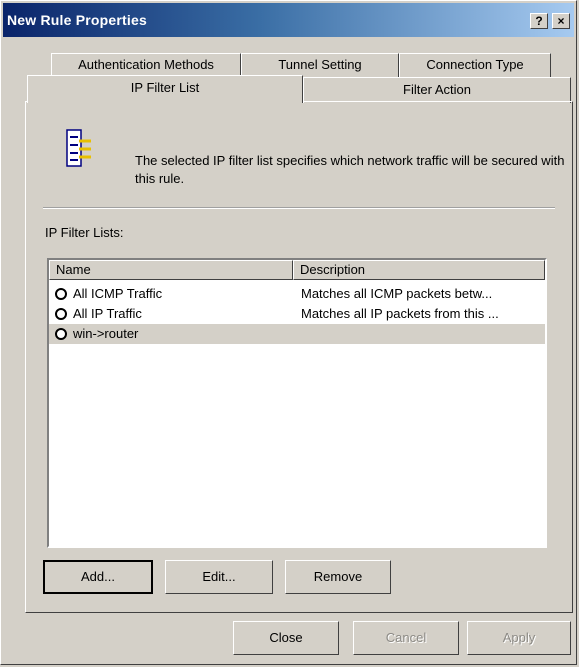 The height and width of the screenshot is (667, 579). I want to click on filter-name: win->router, so click(106, 333).